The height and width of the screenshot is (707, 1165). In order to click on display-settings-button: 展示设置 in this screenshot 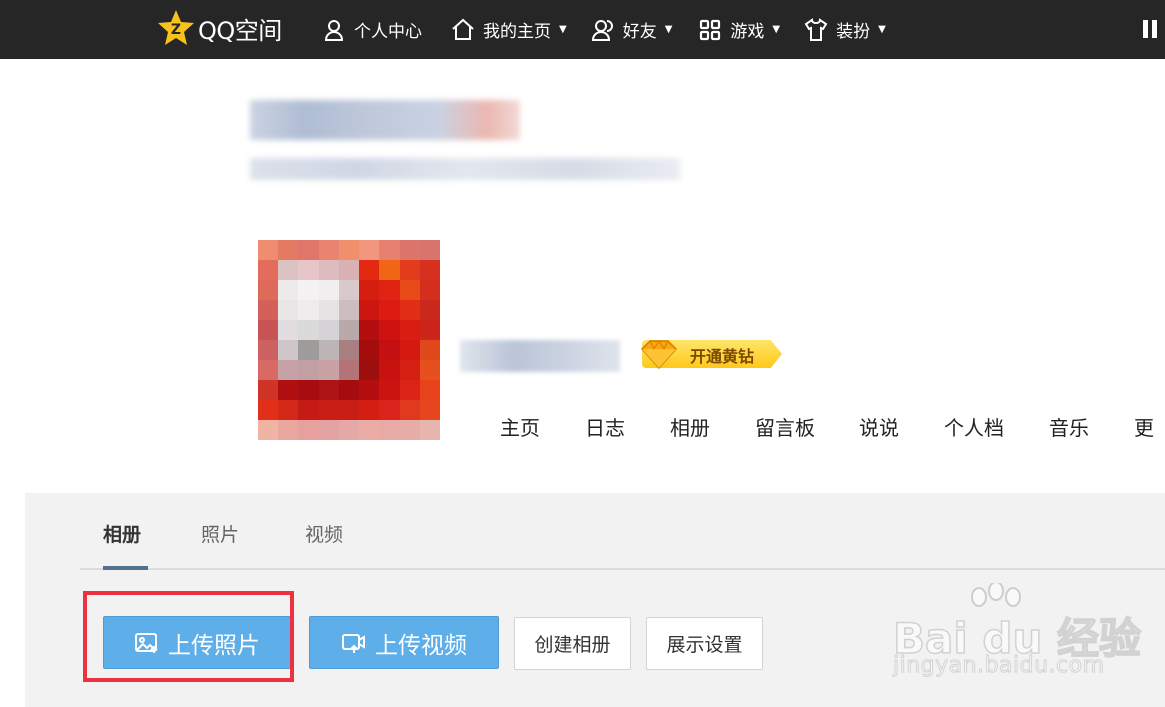, I will do `click(704, 643)`.